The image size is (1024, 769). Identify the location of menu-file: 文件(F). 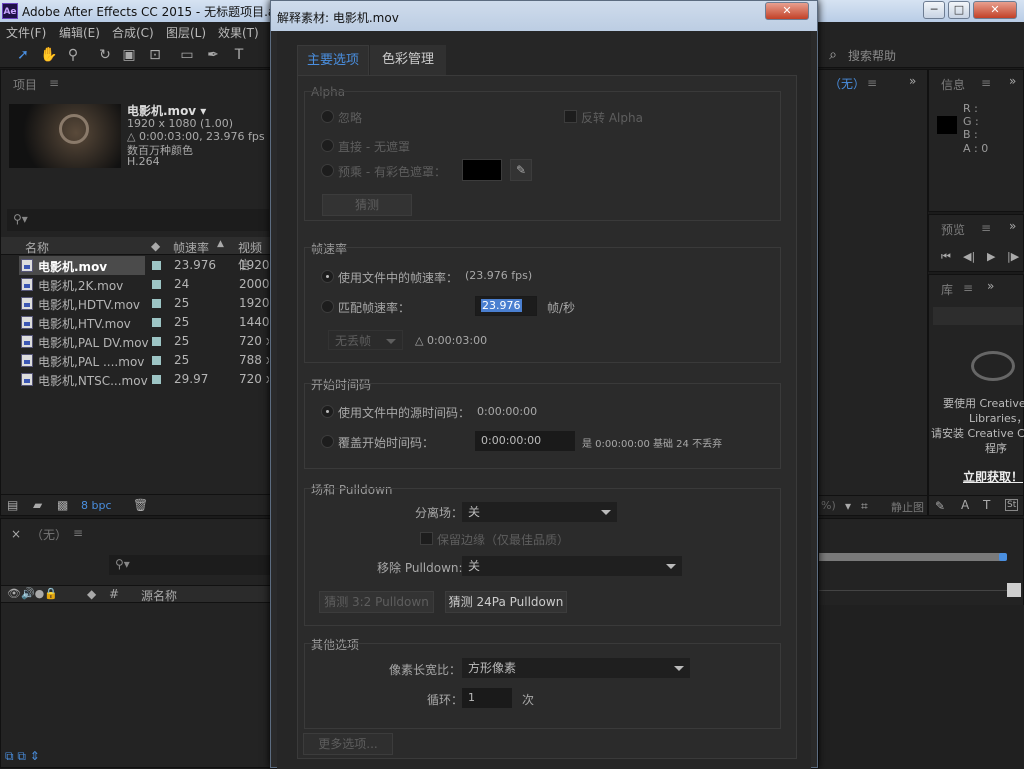
(26, 32).